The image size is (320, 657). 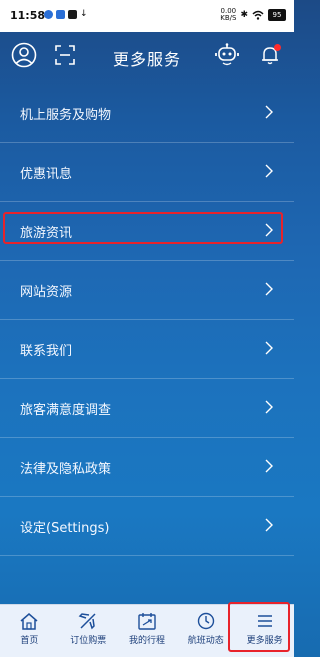 I want to click on menu-item-settings: 设定(Settings), so click(x=147, y=526).